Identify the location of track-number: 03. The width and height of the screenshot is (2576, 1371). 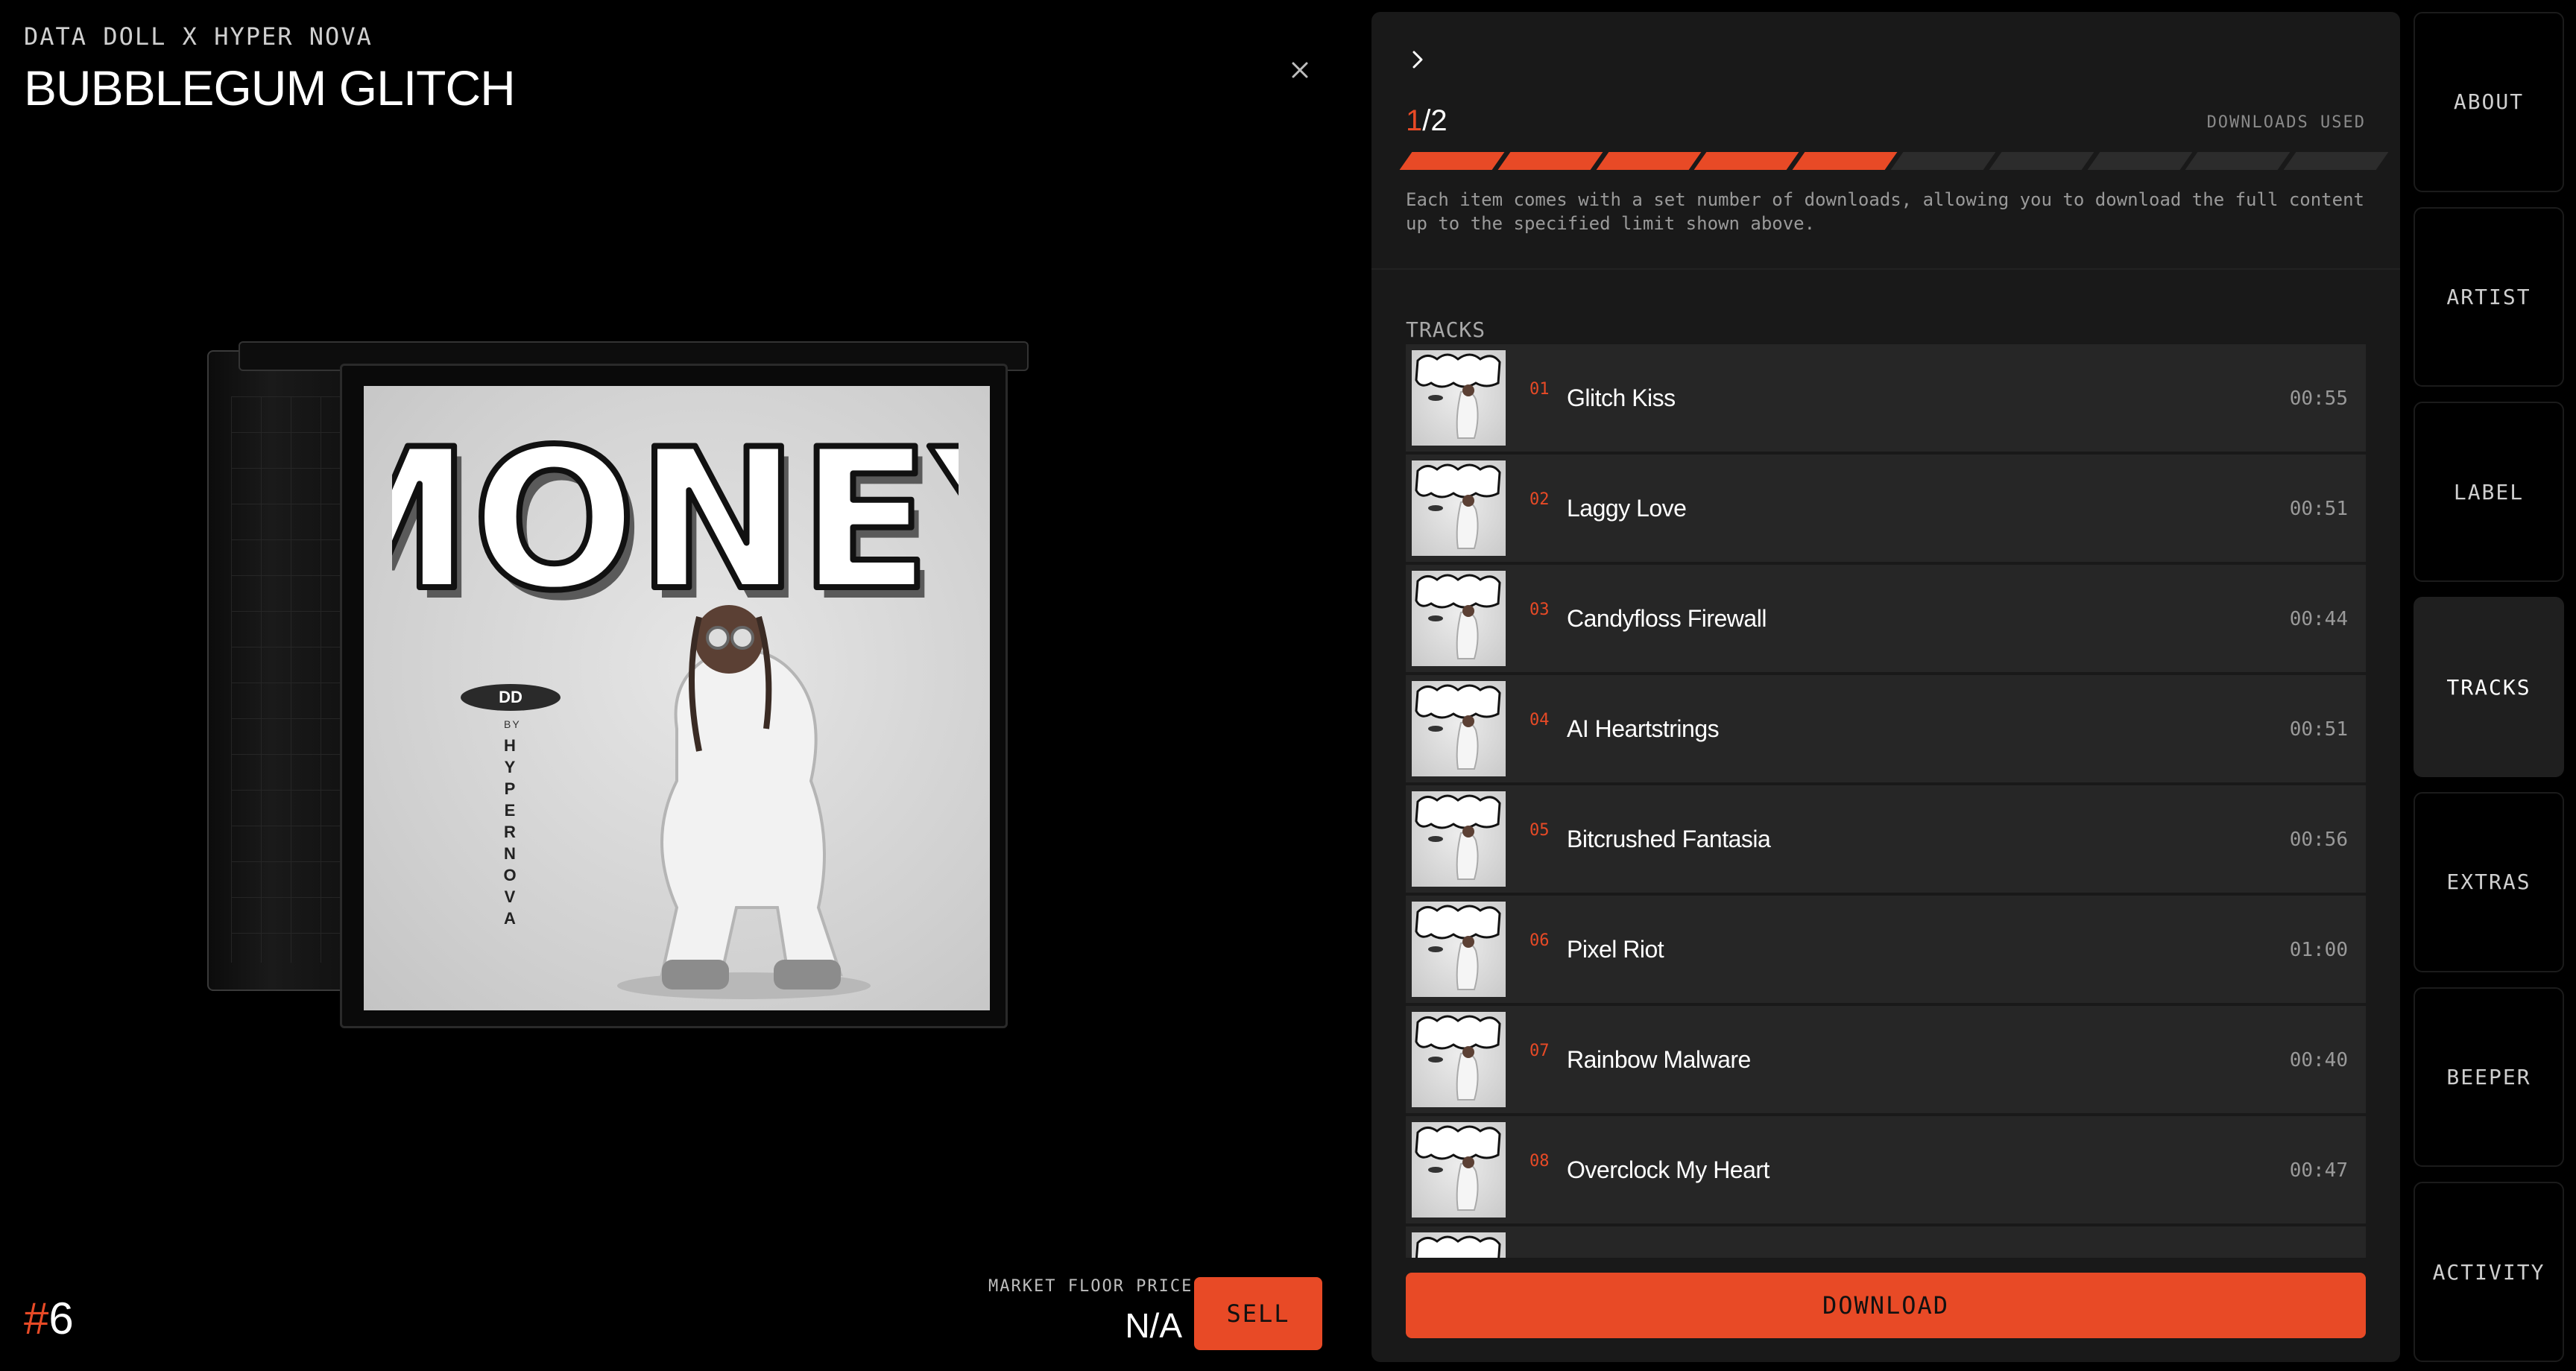
(1540, 610).